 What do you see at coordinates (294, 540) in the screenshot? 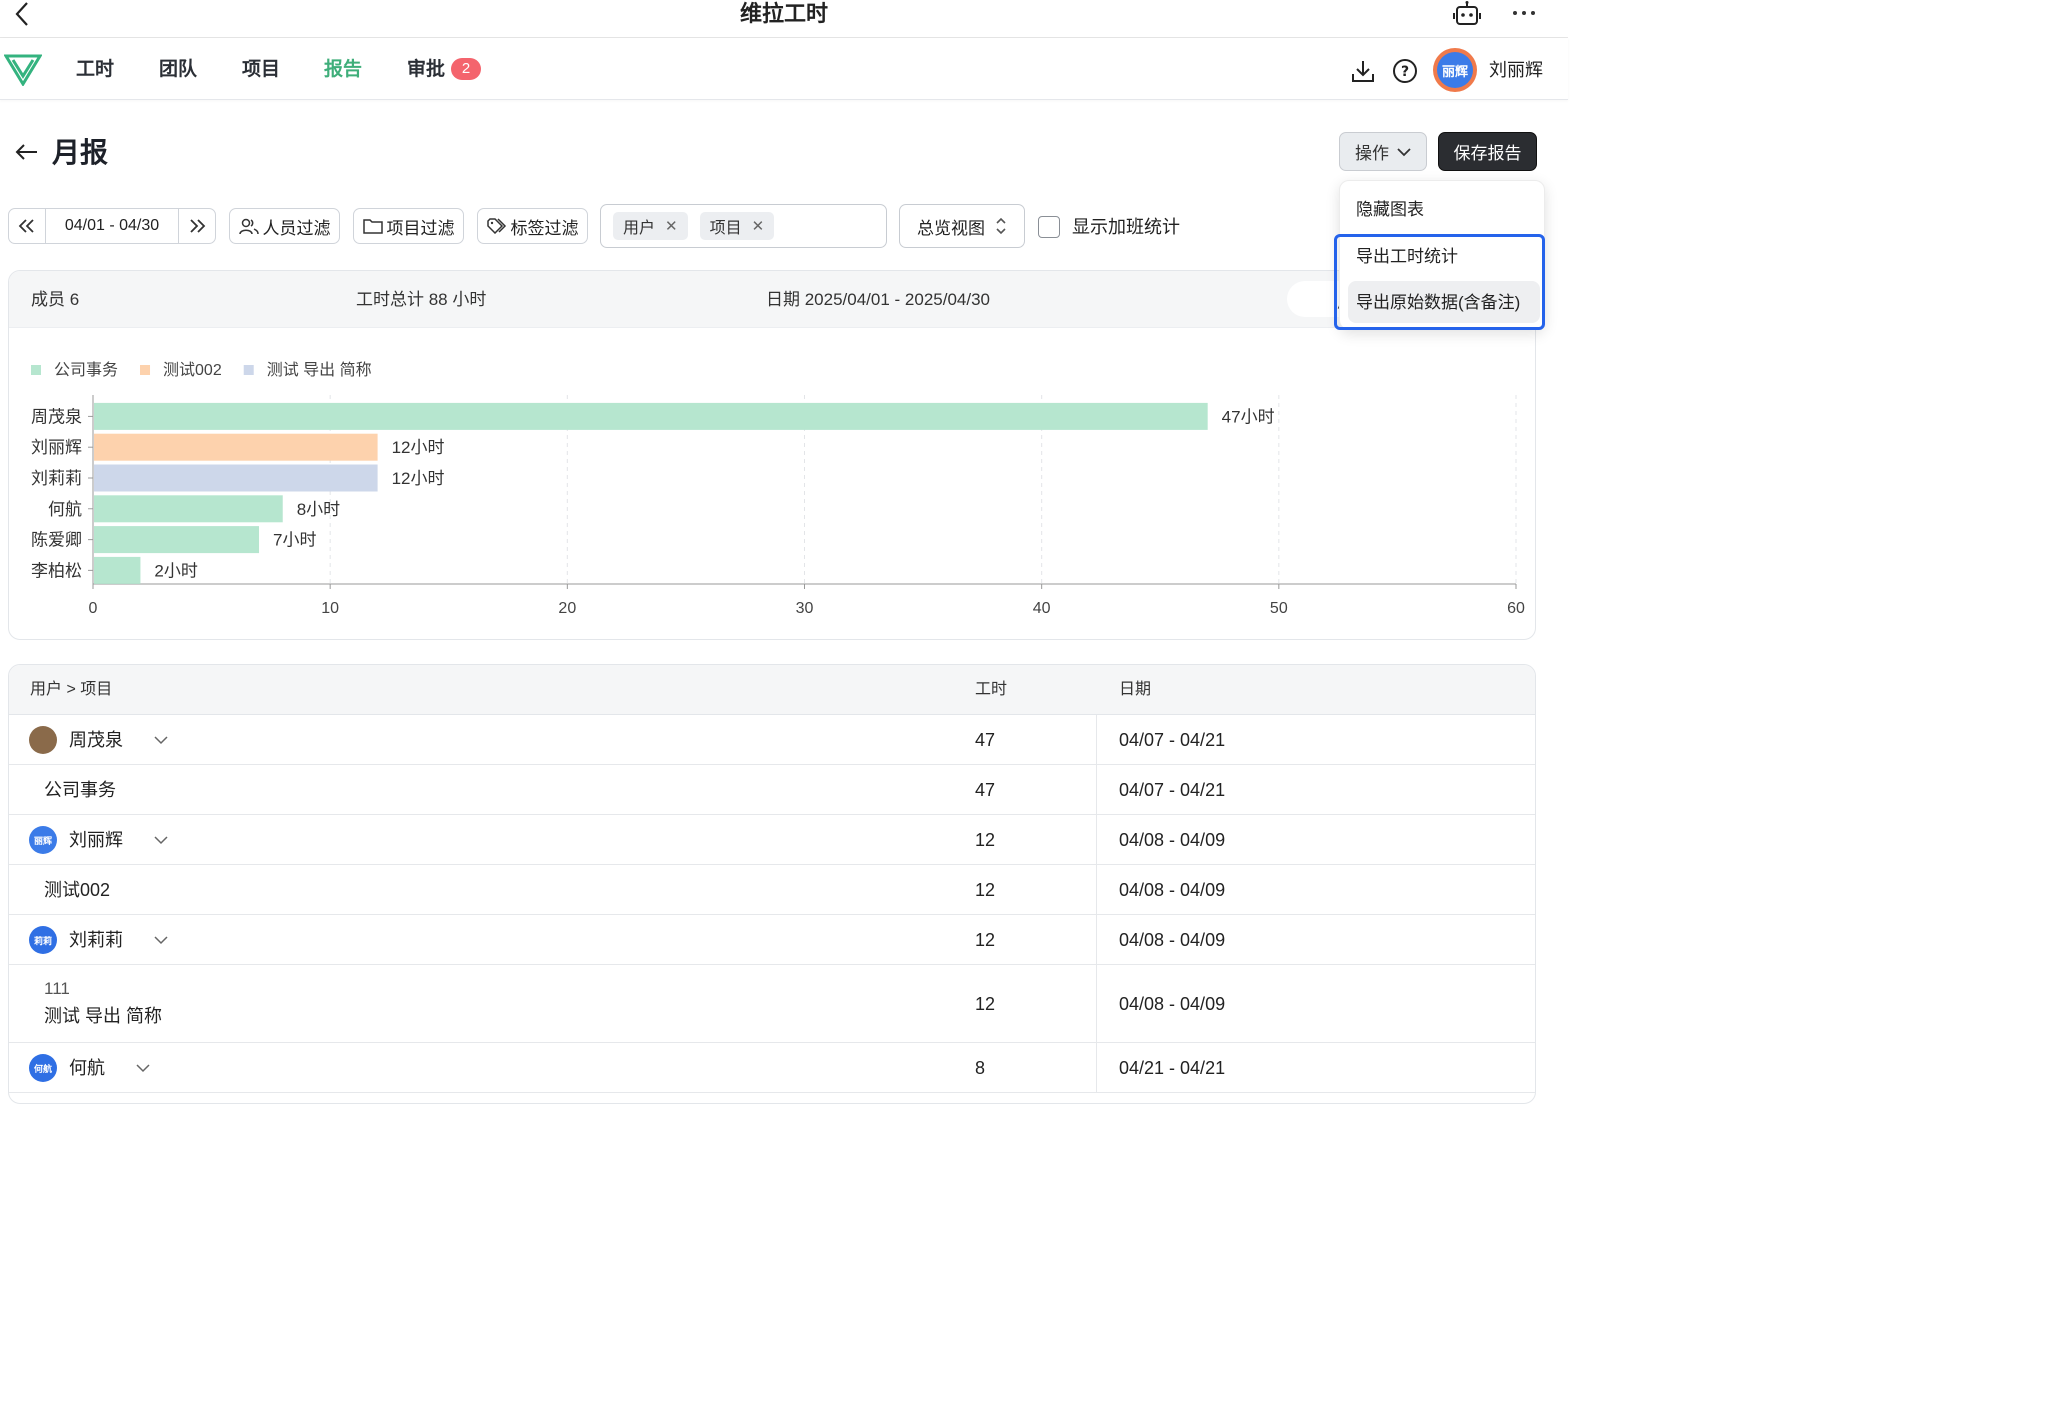
I see `bar-value-label: 7小时` at bounding box center [294, 540].